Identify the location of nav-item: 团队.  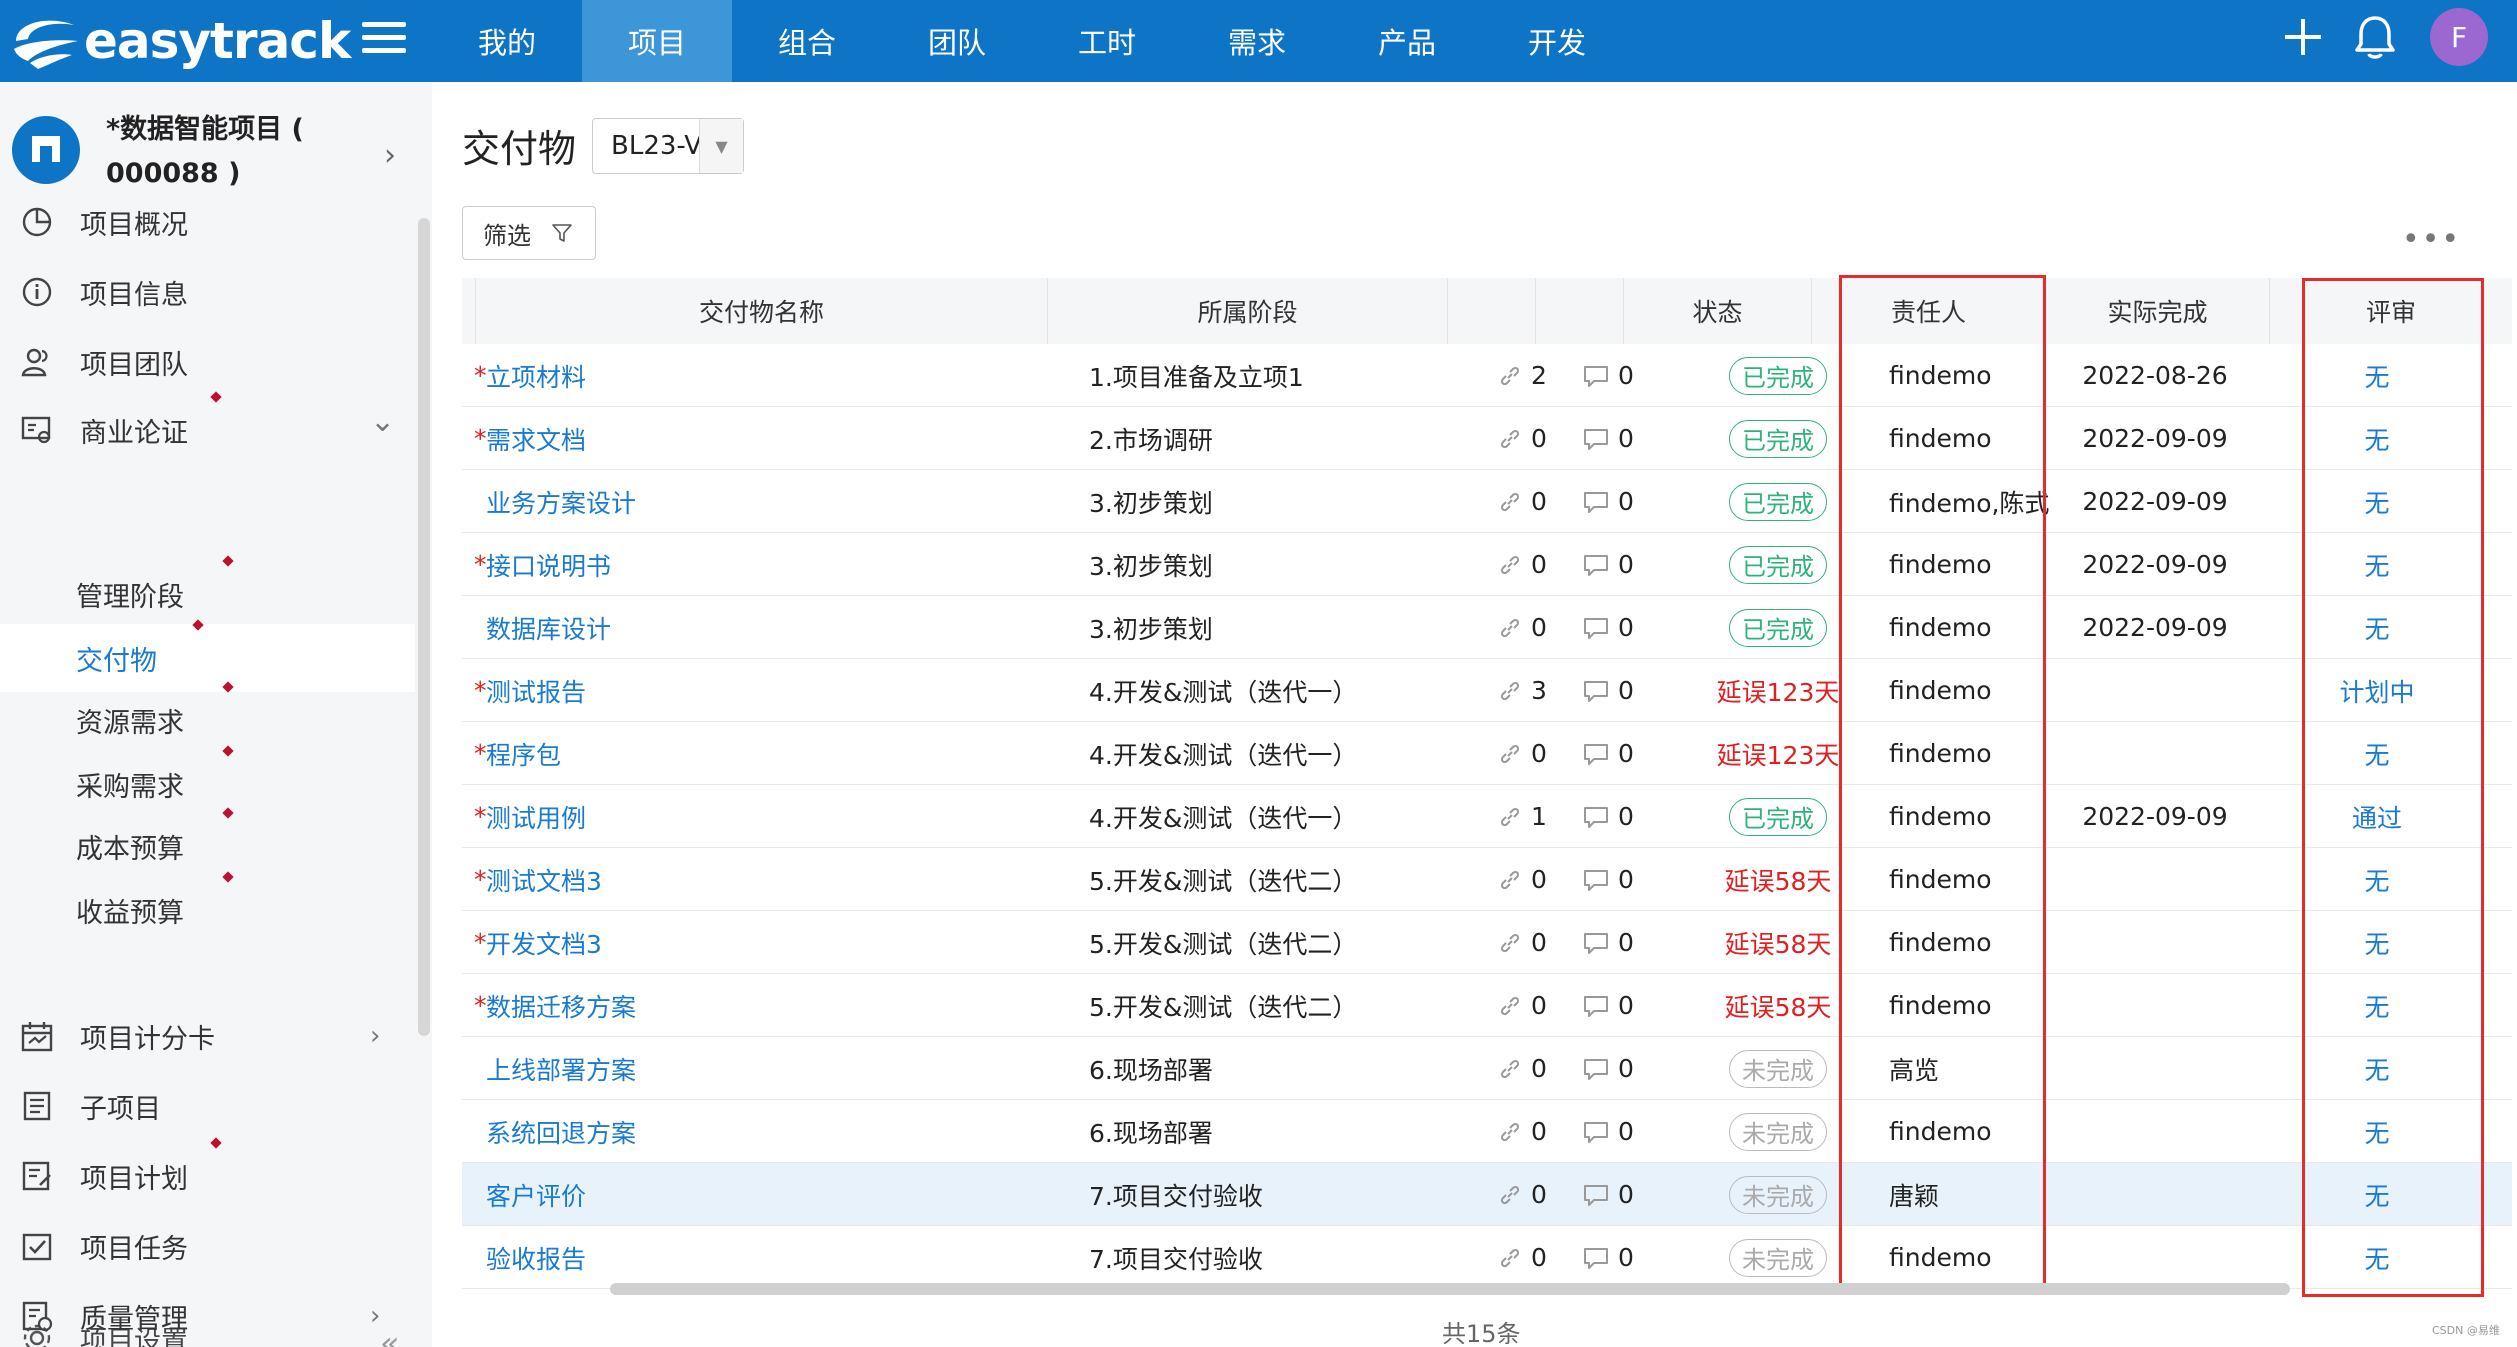
(957, 41).